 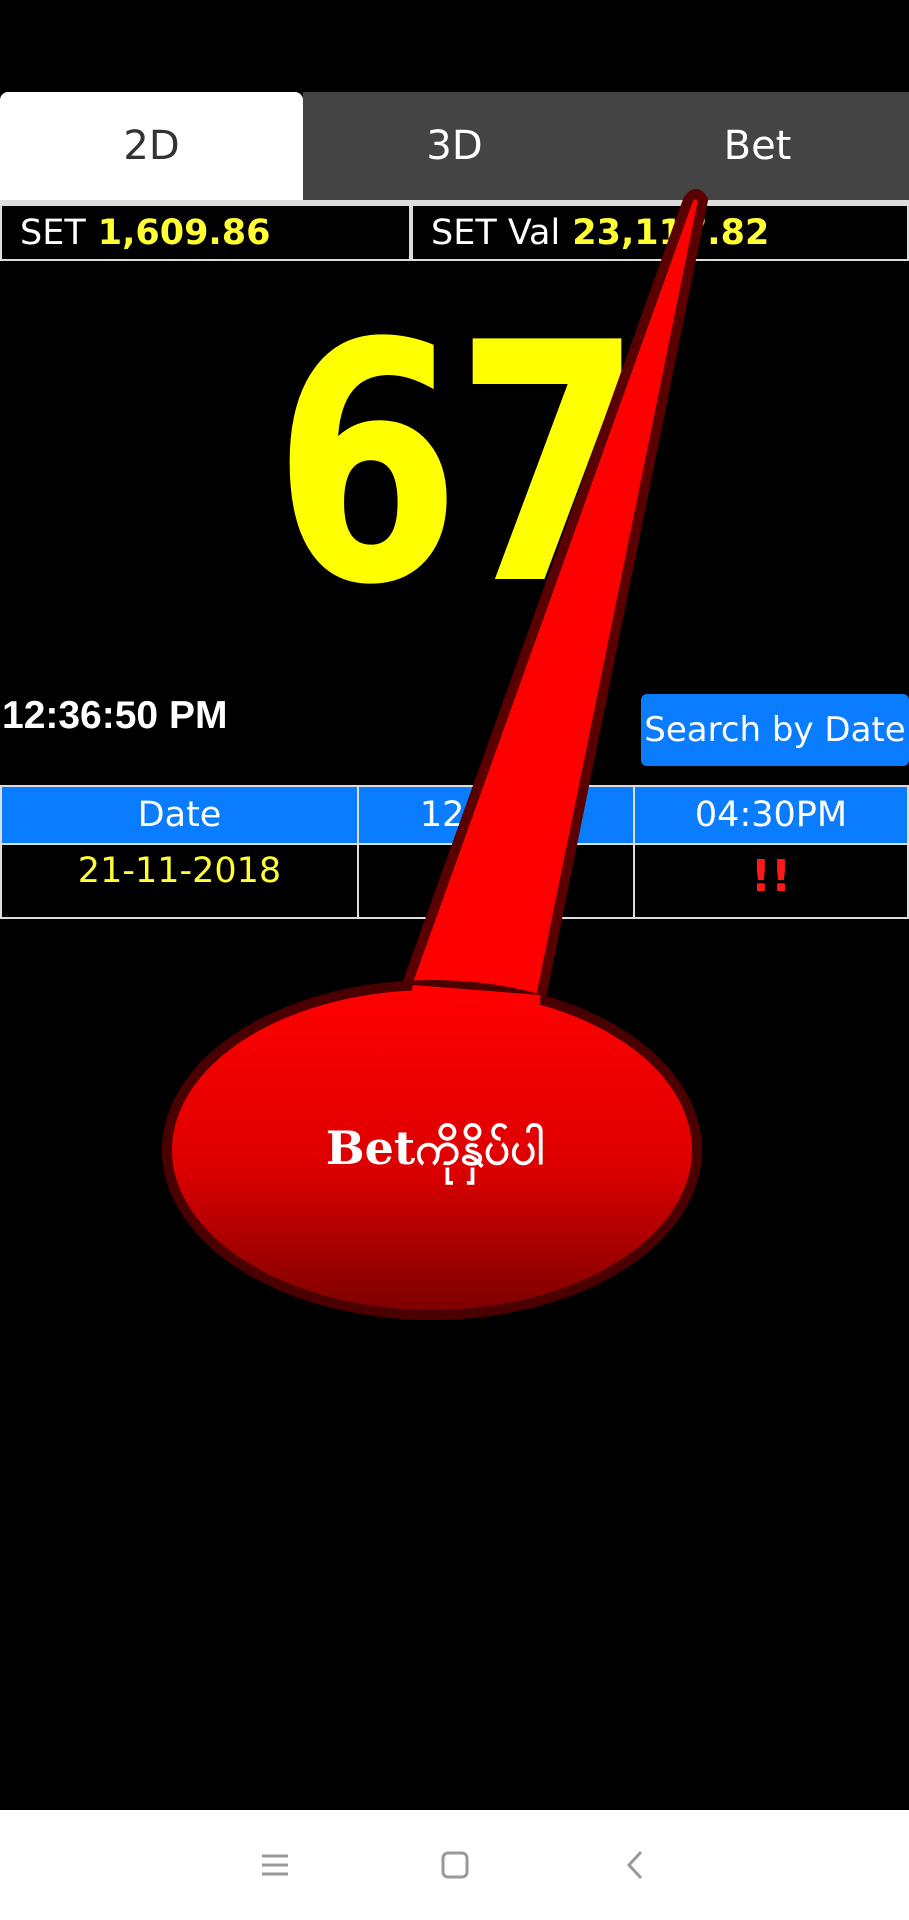 I want to click on set-info-row: SET 1,609.86 SET Val 23,117.82, so click(x=454, y=232).